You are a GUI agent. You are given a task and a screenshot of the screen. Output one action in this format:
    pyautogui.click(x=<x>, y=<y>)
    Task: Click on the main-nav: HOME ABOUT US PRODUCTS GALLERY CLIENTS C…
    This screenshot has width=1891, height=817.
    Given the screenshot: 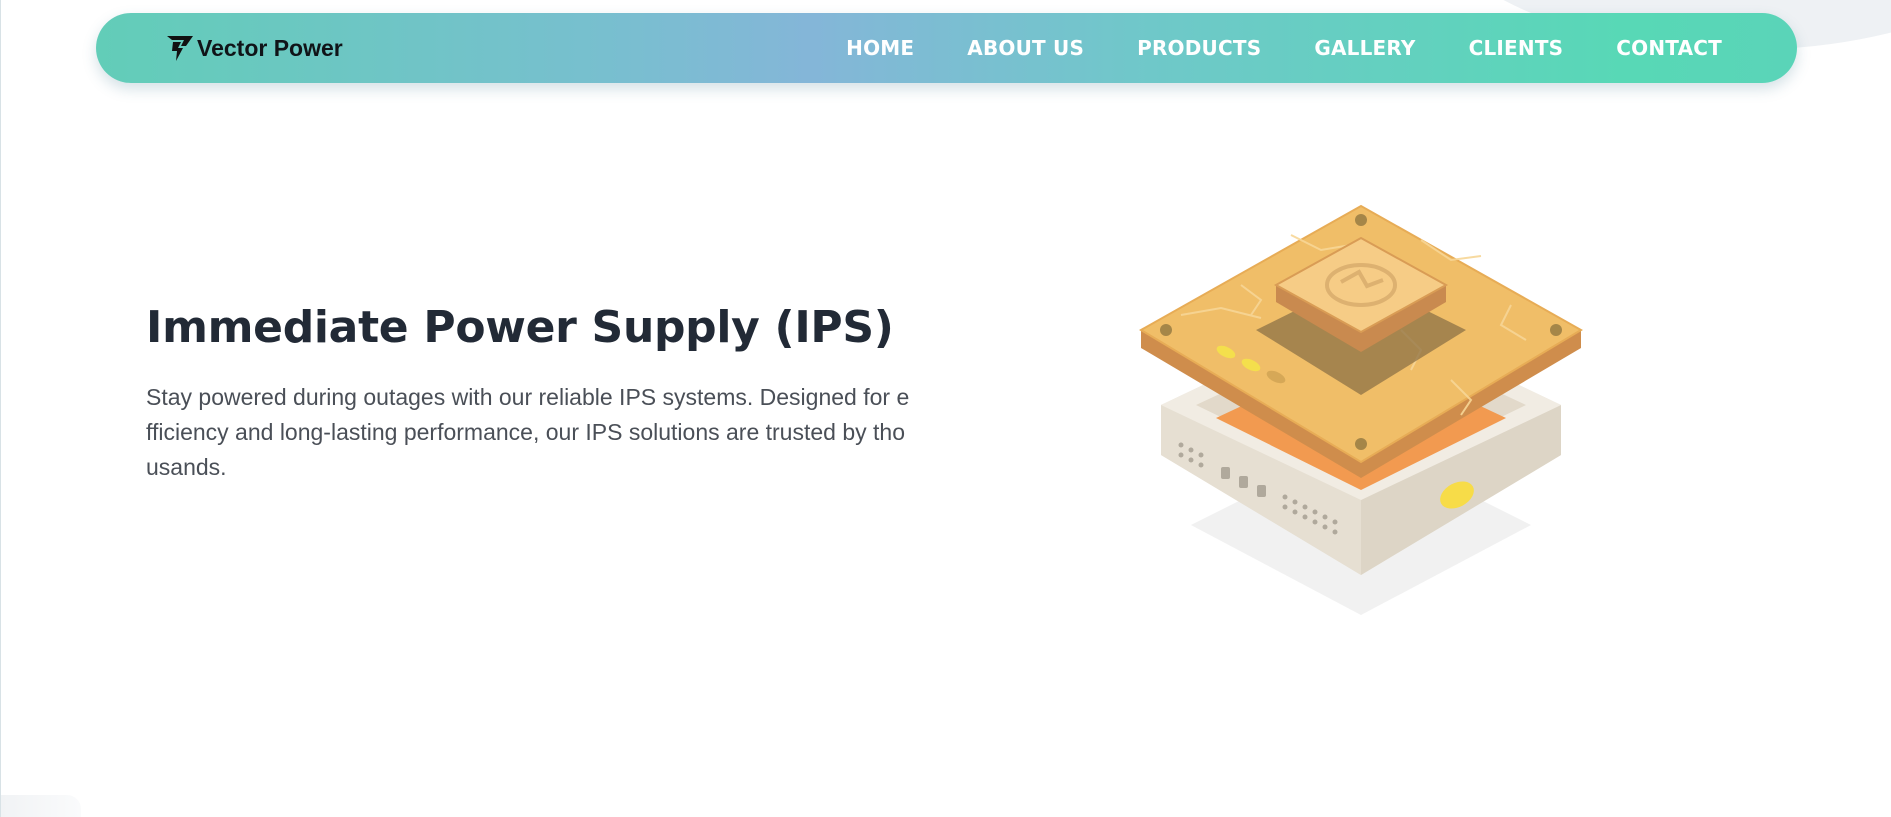 What is the action you would take?
    pyautogui.click(x=1284, y=48)
    